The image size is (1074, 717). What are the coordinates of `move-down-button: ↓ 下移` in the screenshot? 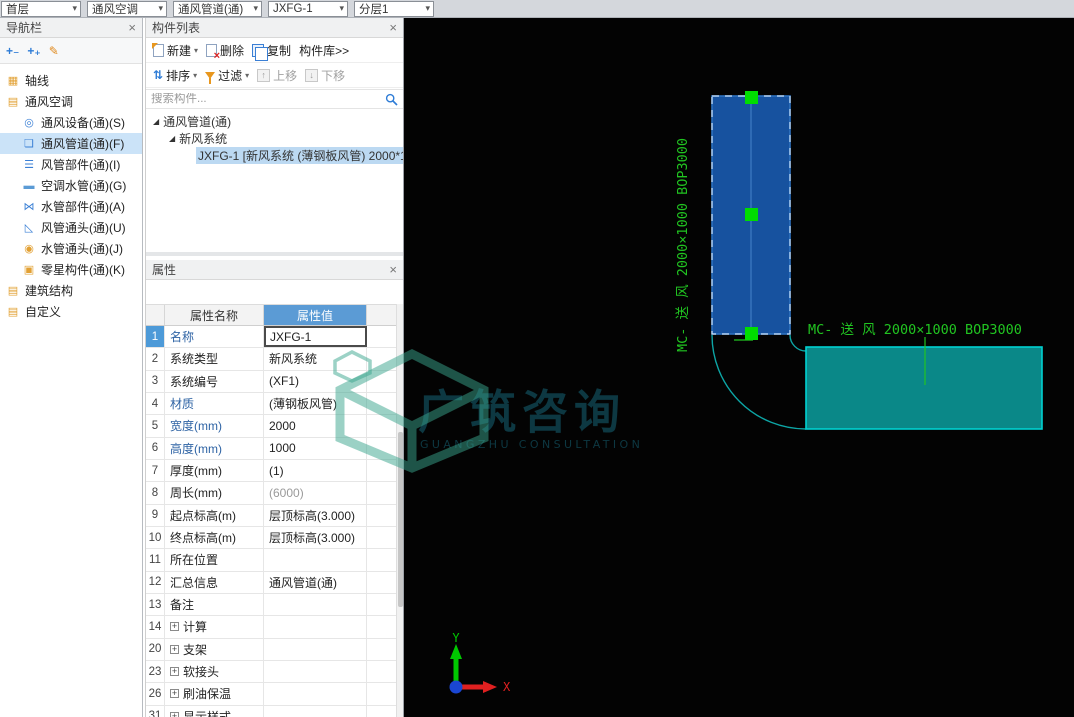 It's located at (325, 75).